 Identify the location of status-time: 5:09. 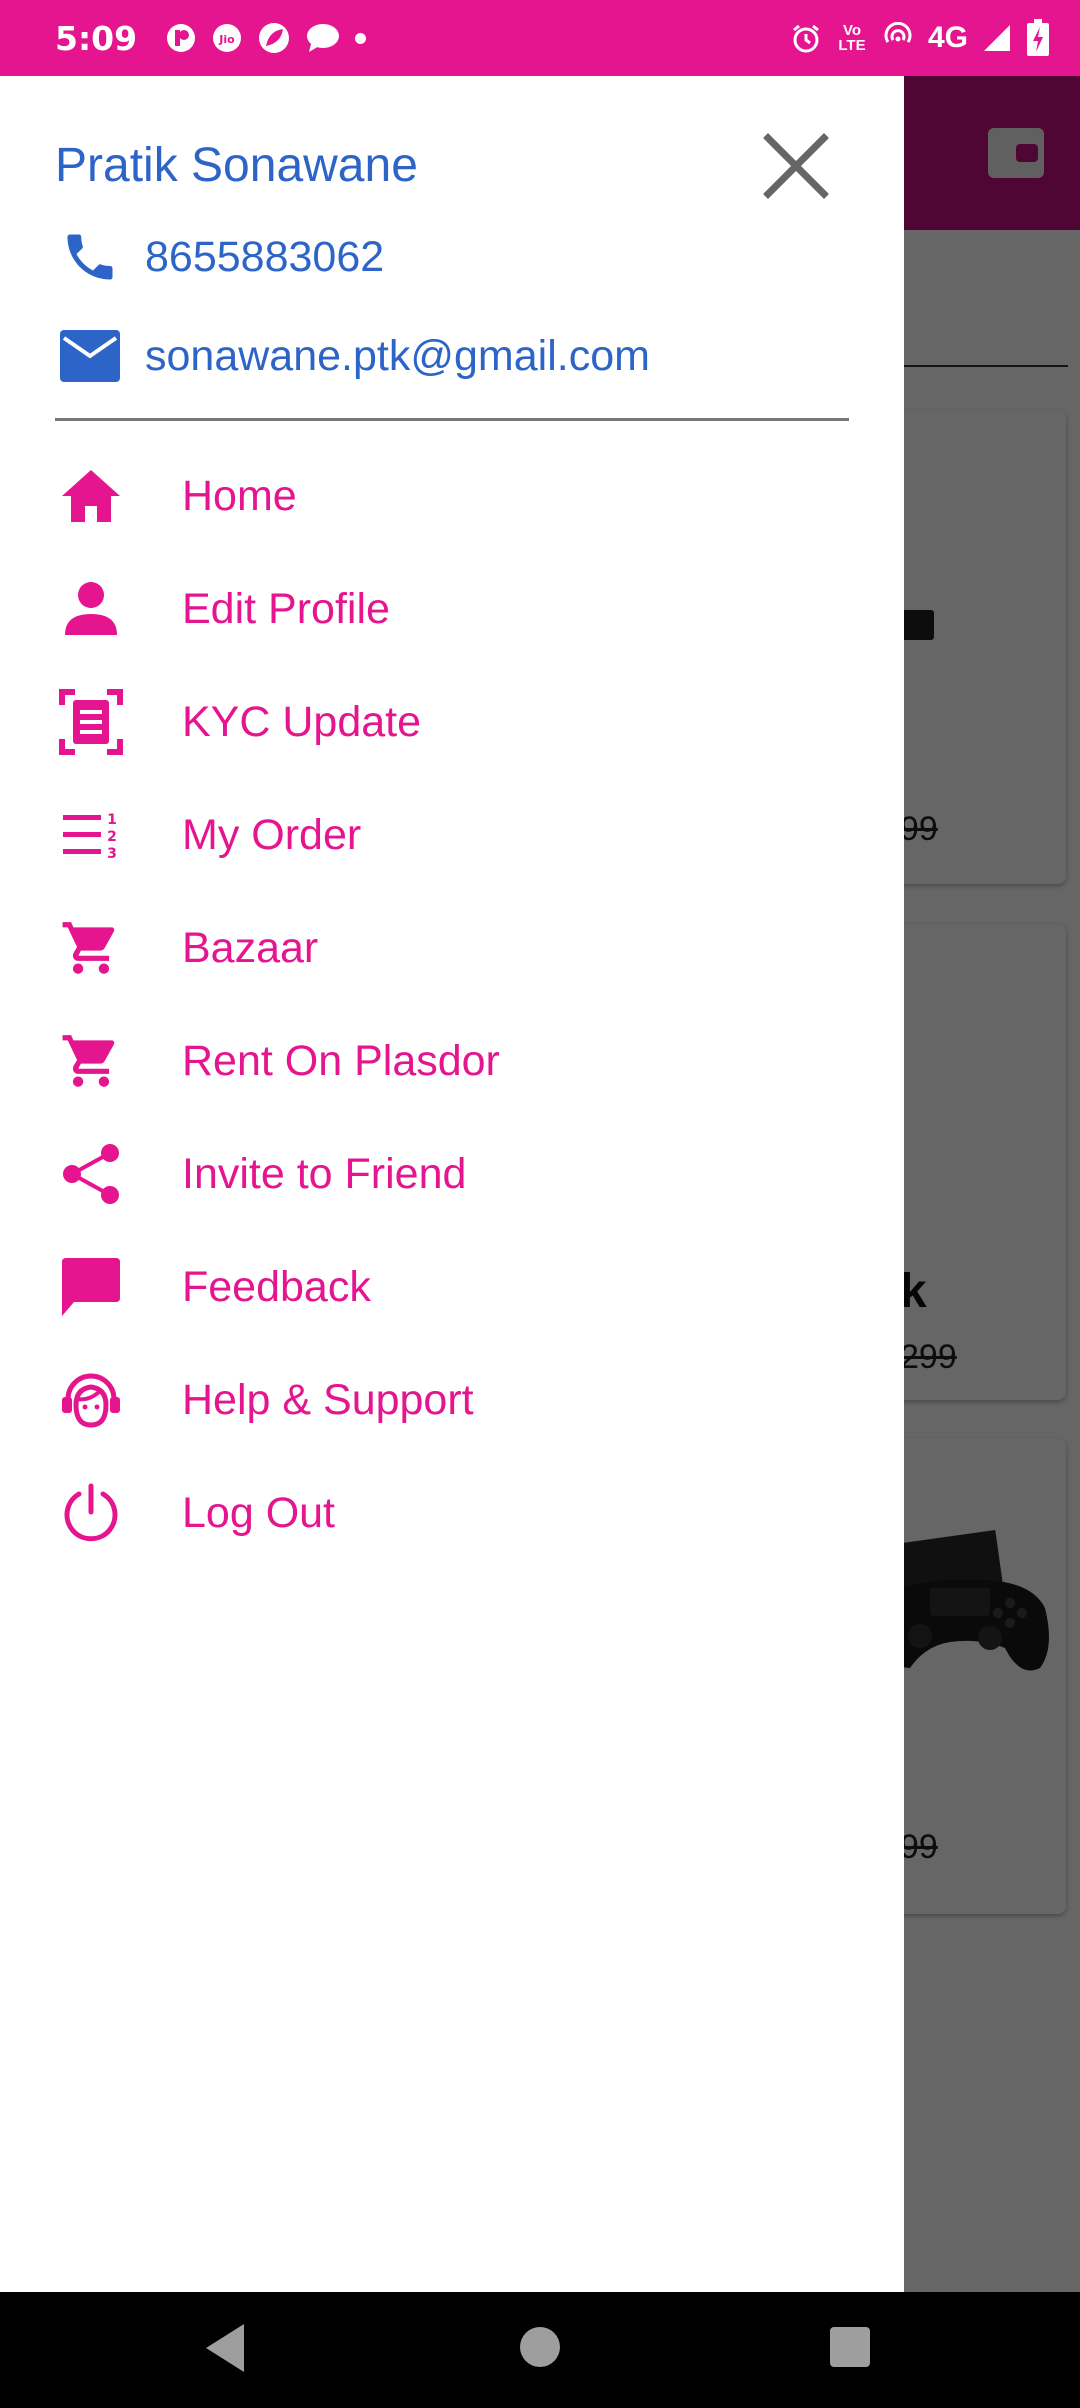
(96, 38).